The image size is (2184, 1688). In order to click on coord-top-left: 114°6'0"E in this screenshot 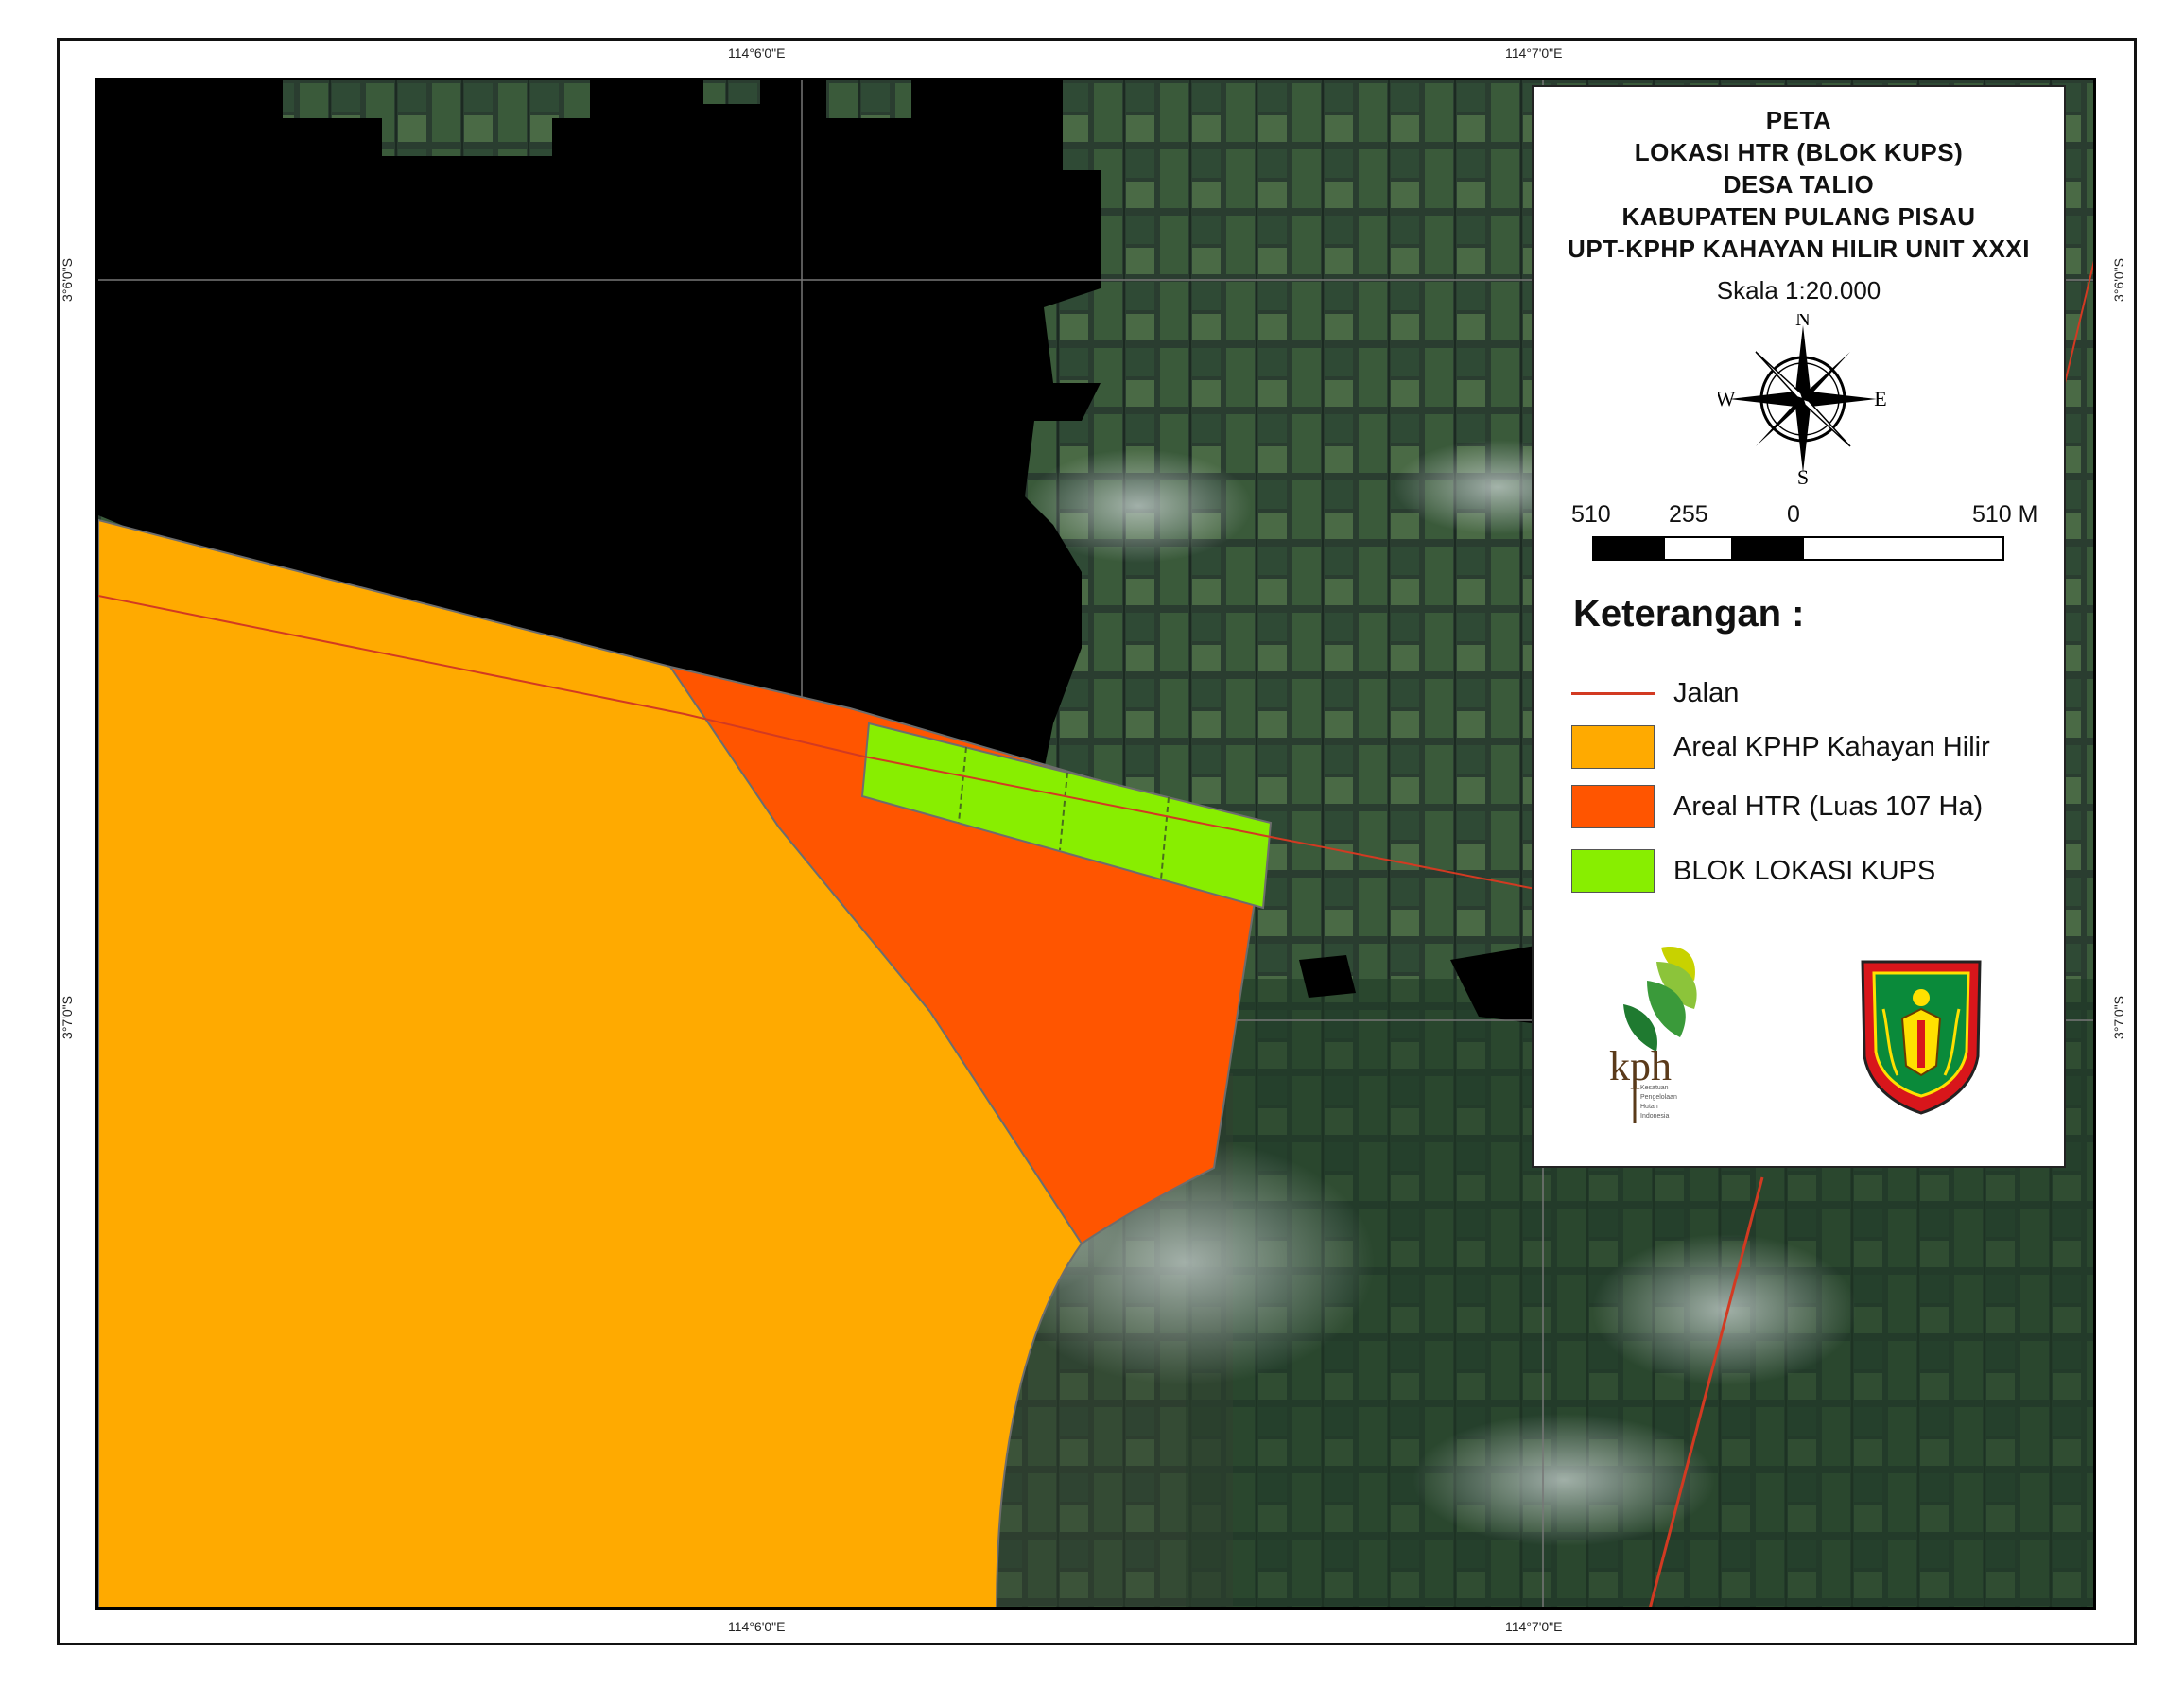, I will do `click(757, 53)`.